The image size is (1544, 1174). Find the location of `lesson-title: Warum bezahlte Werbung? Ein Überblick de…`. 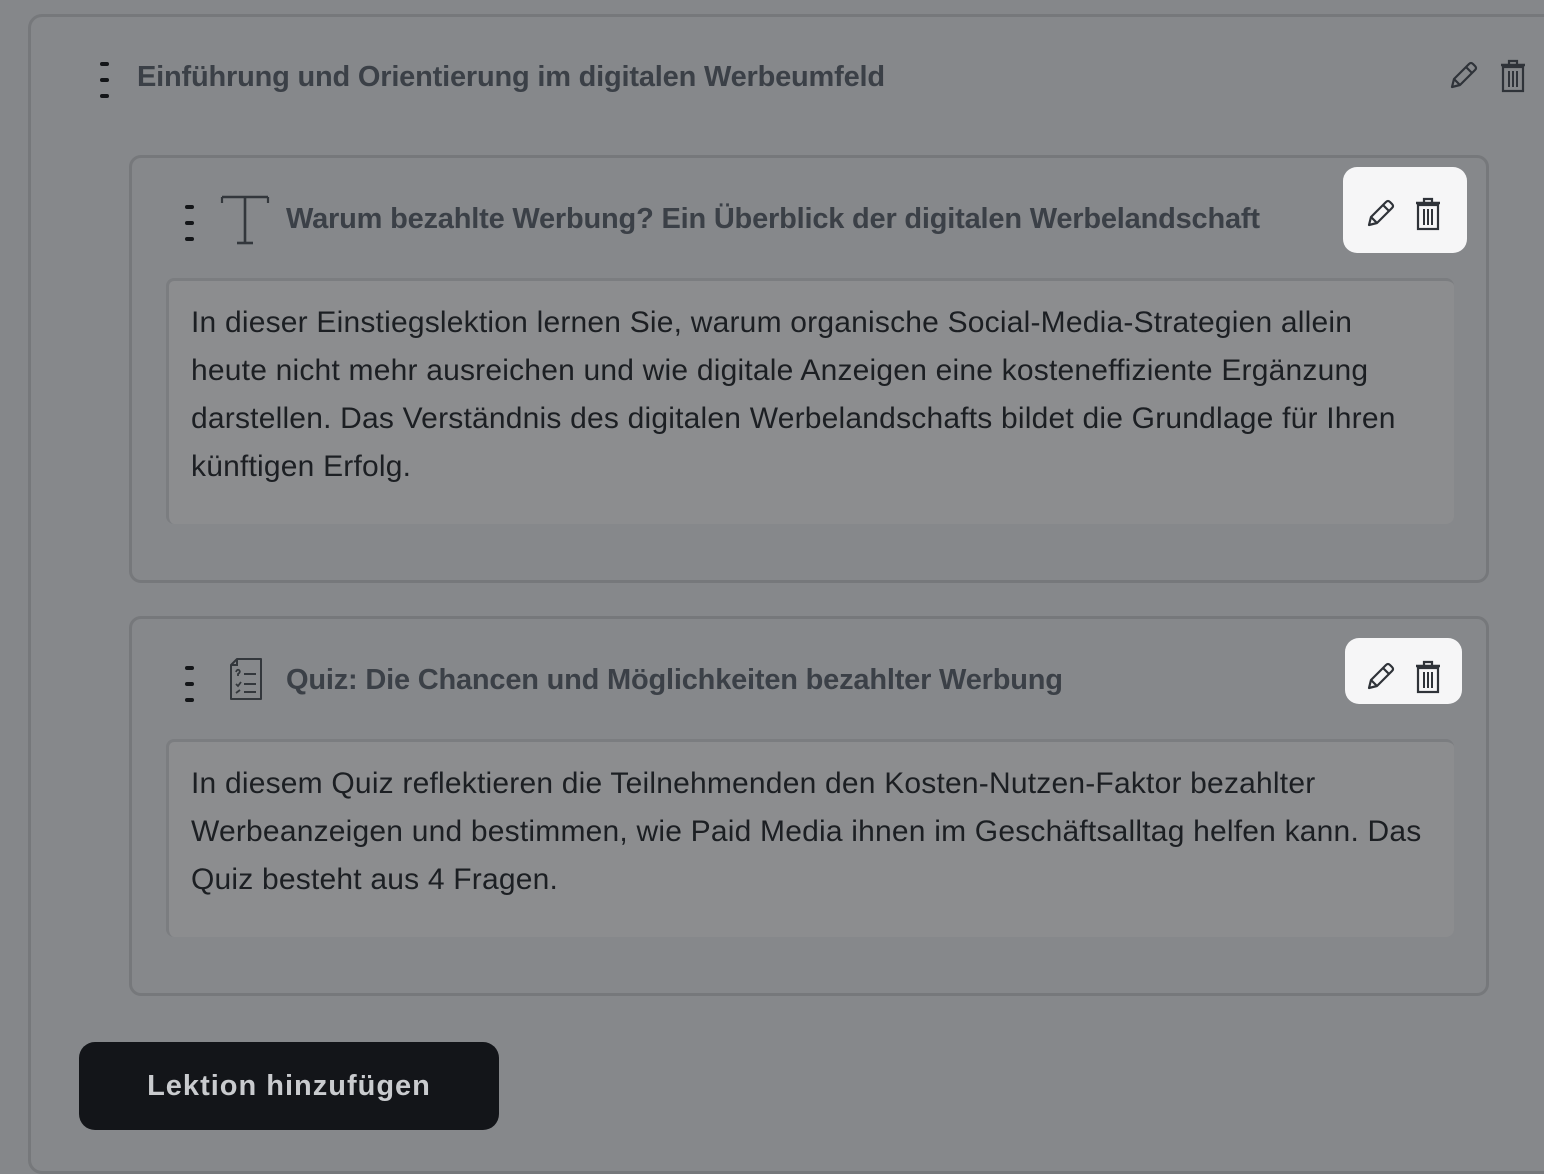

lesson-title: Warum bezahlte Werbung? Ein Überblick de… is located at coordinates (773, 219).